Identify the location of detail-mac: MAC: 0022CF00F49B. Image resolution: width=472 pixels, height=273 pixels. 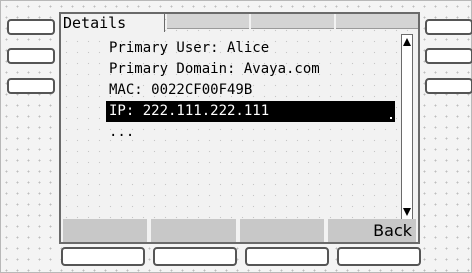
(256, 90).